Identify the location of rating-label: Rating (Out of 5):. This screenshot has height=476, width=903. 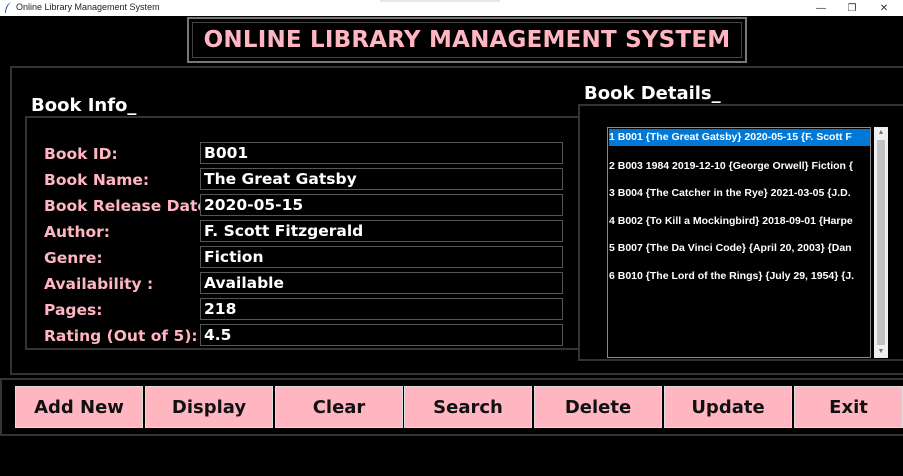
(121, 336).